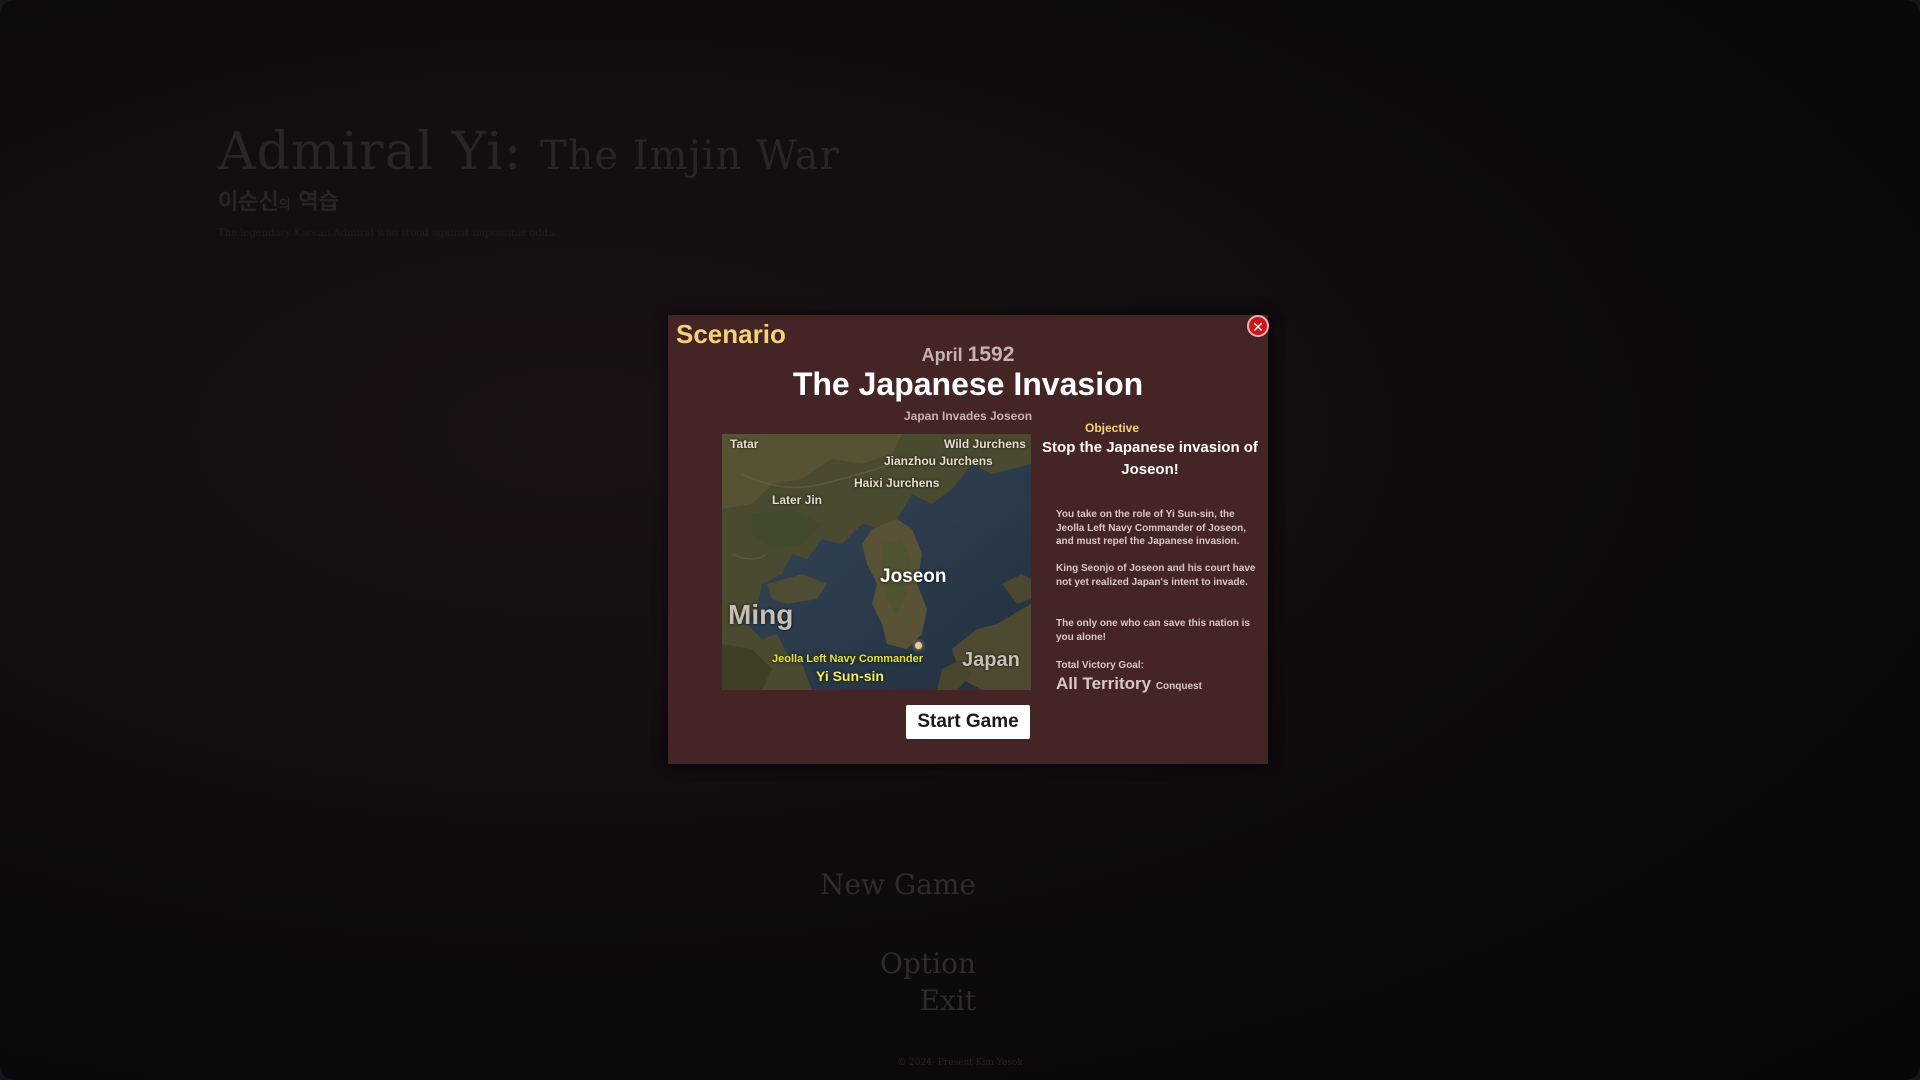 This screenshot has width=1920, height=1080. Describe the element at coordinates (1104, 683) in the screenshot. I see `victory-goal-value: All Territory` at that location.